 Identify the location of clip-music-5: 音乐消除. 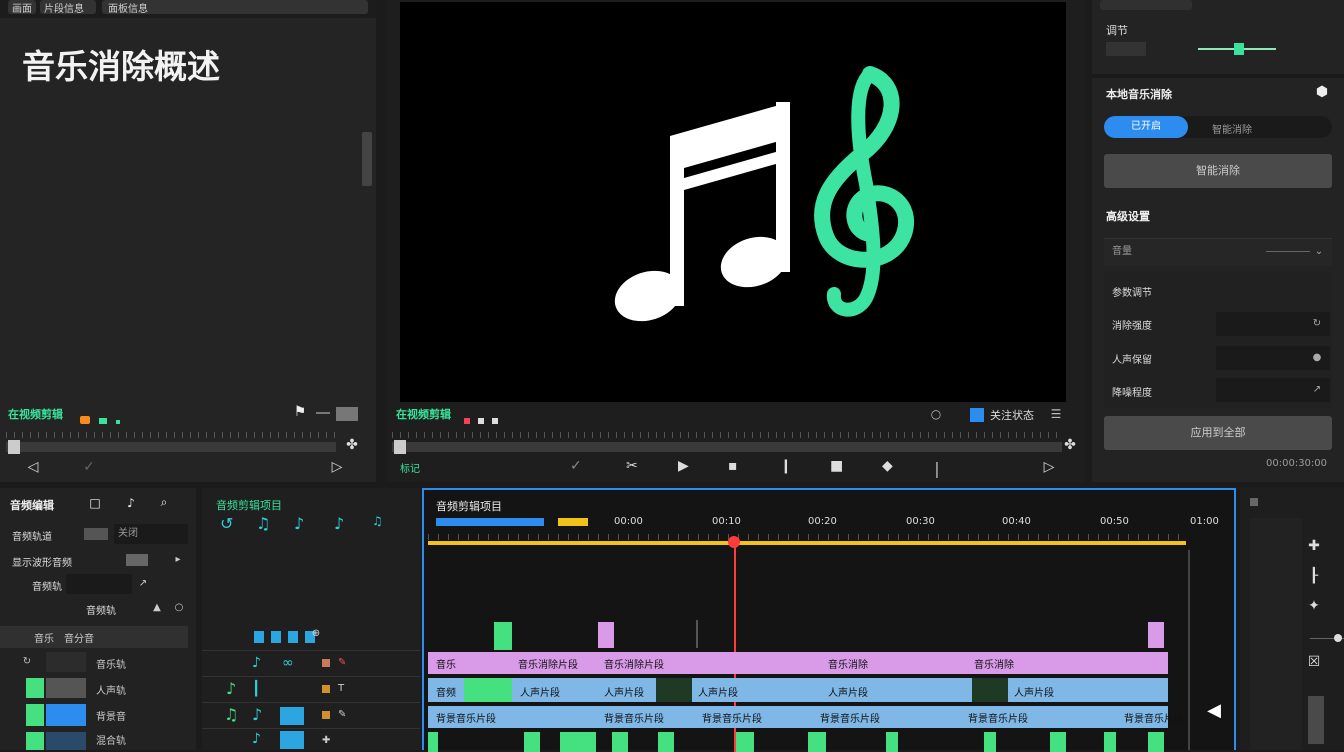
(994, 663).